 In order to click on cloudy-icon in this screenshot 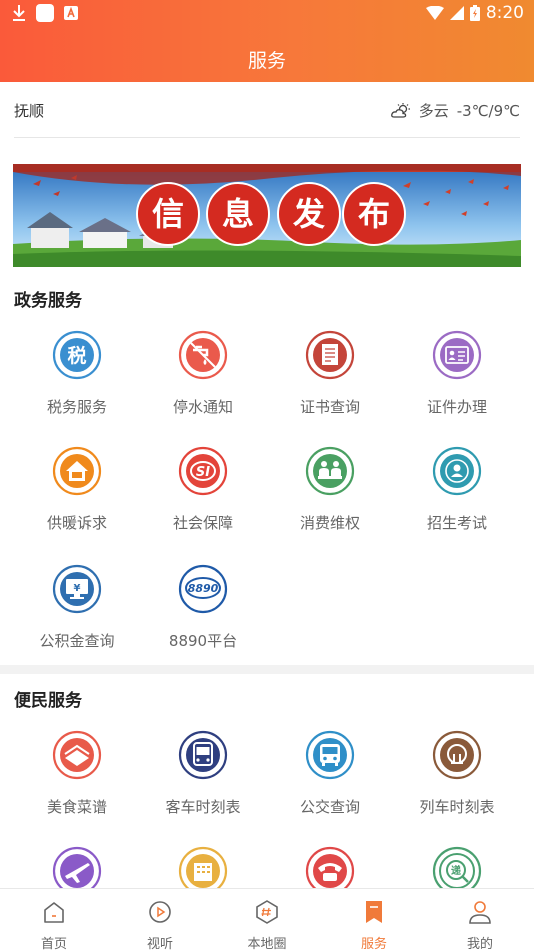, I will do `click(400, 110)`.